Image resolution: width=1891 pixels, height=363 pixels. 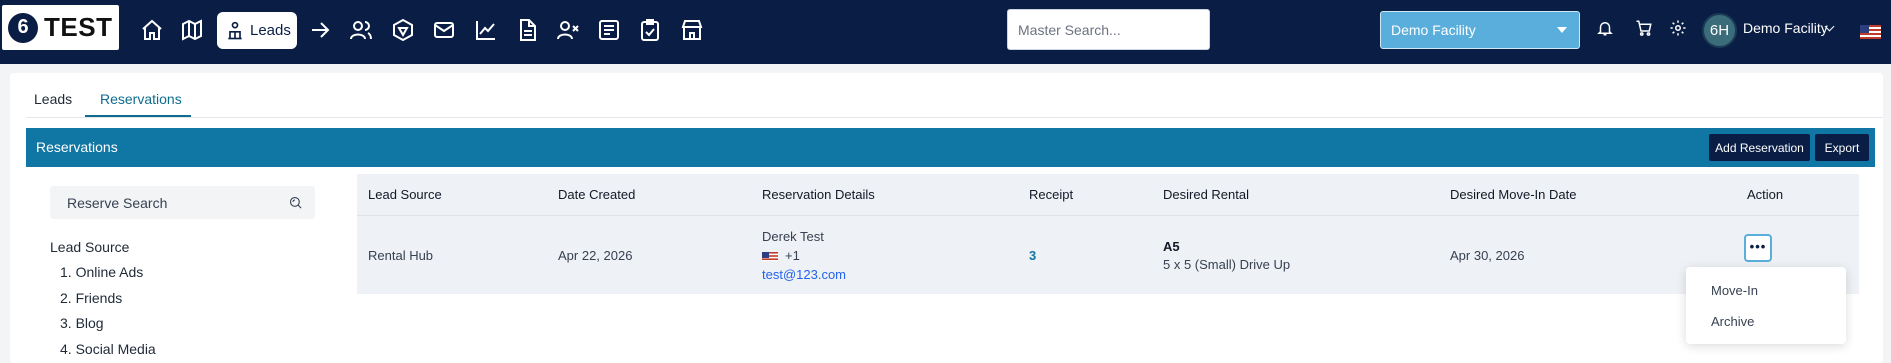 What do you see at coordinates (954, 117) in the screenshot?
I see `tabs-divider` at bounding box center [954, 117].